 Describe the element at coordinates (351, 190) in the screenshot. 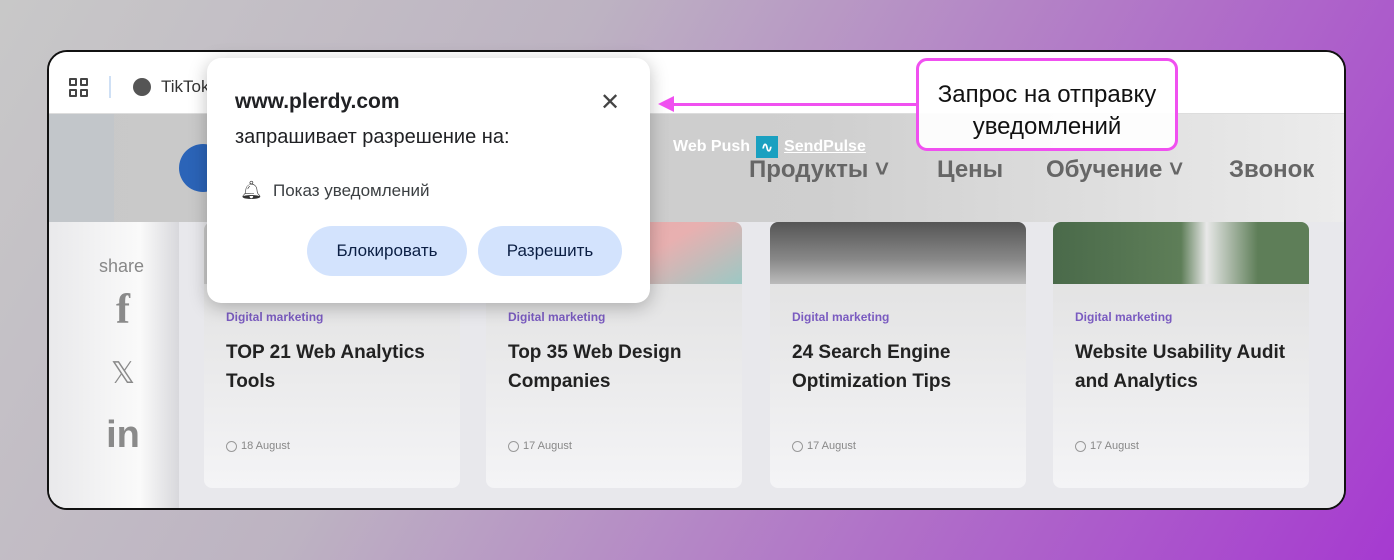

I see `permission-label: Показ уведомлений` at that location.